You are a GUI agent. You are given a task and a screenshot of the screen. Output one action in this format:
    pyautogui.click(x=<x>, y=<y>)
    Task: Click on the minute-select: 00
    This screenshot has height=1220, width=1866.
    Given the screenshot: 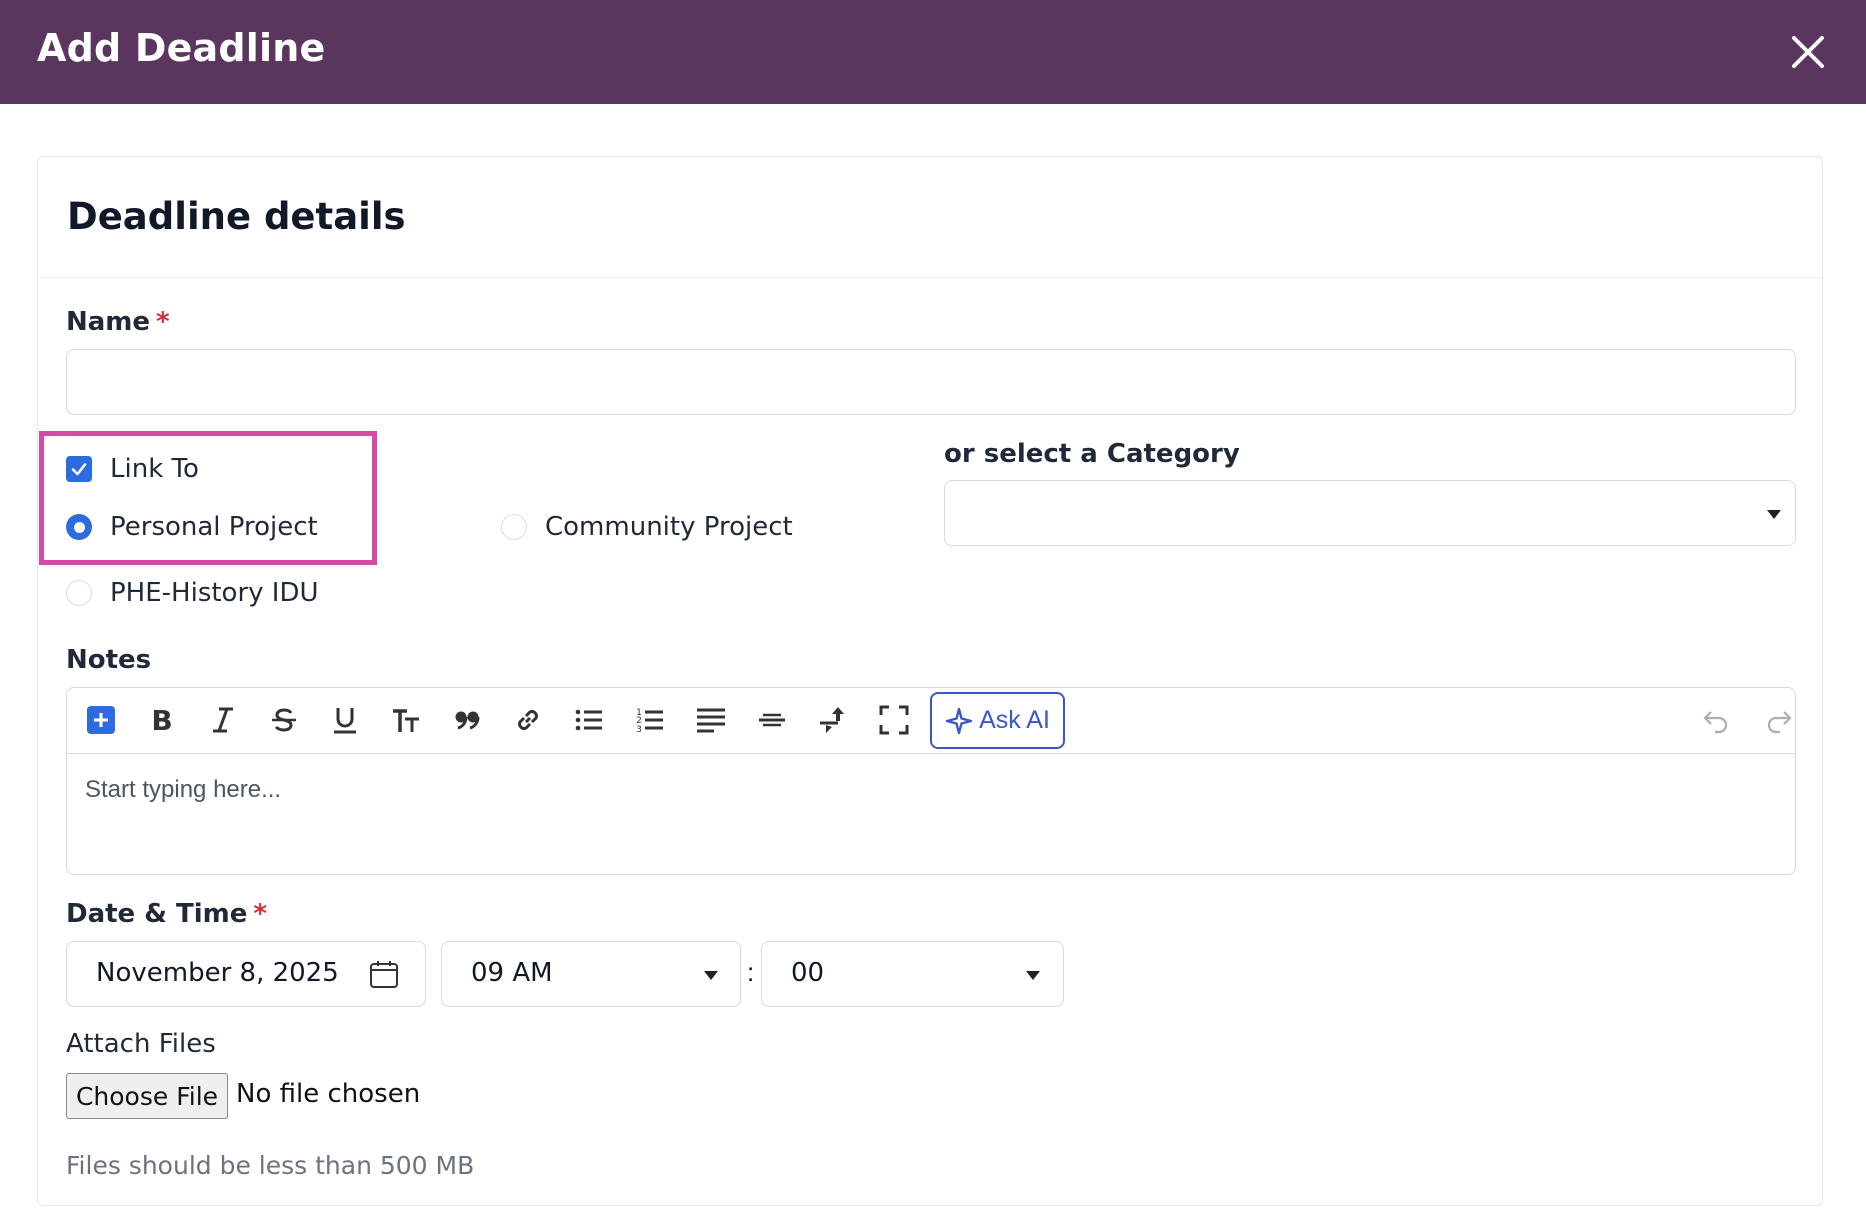 What is the action you would take?
    pyautogui.click(x=912, y=974)
    